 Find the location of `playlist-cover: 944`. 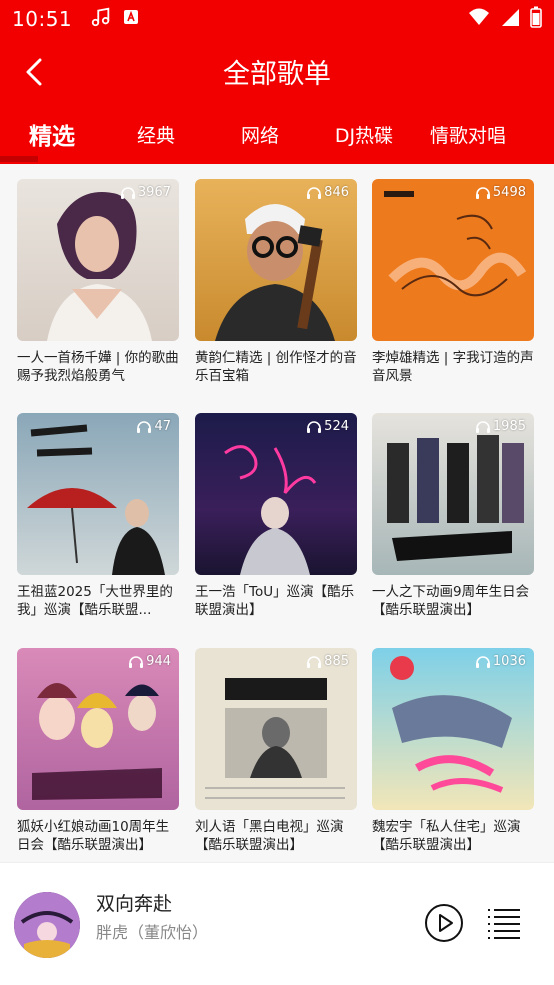

playlist-cover: 944 is located at coordinates (98, 729).